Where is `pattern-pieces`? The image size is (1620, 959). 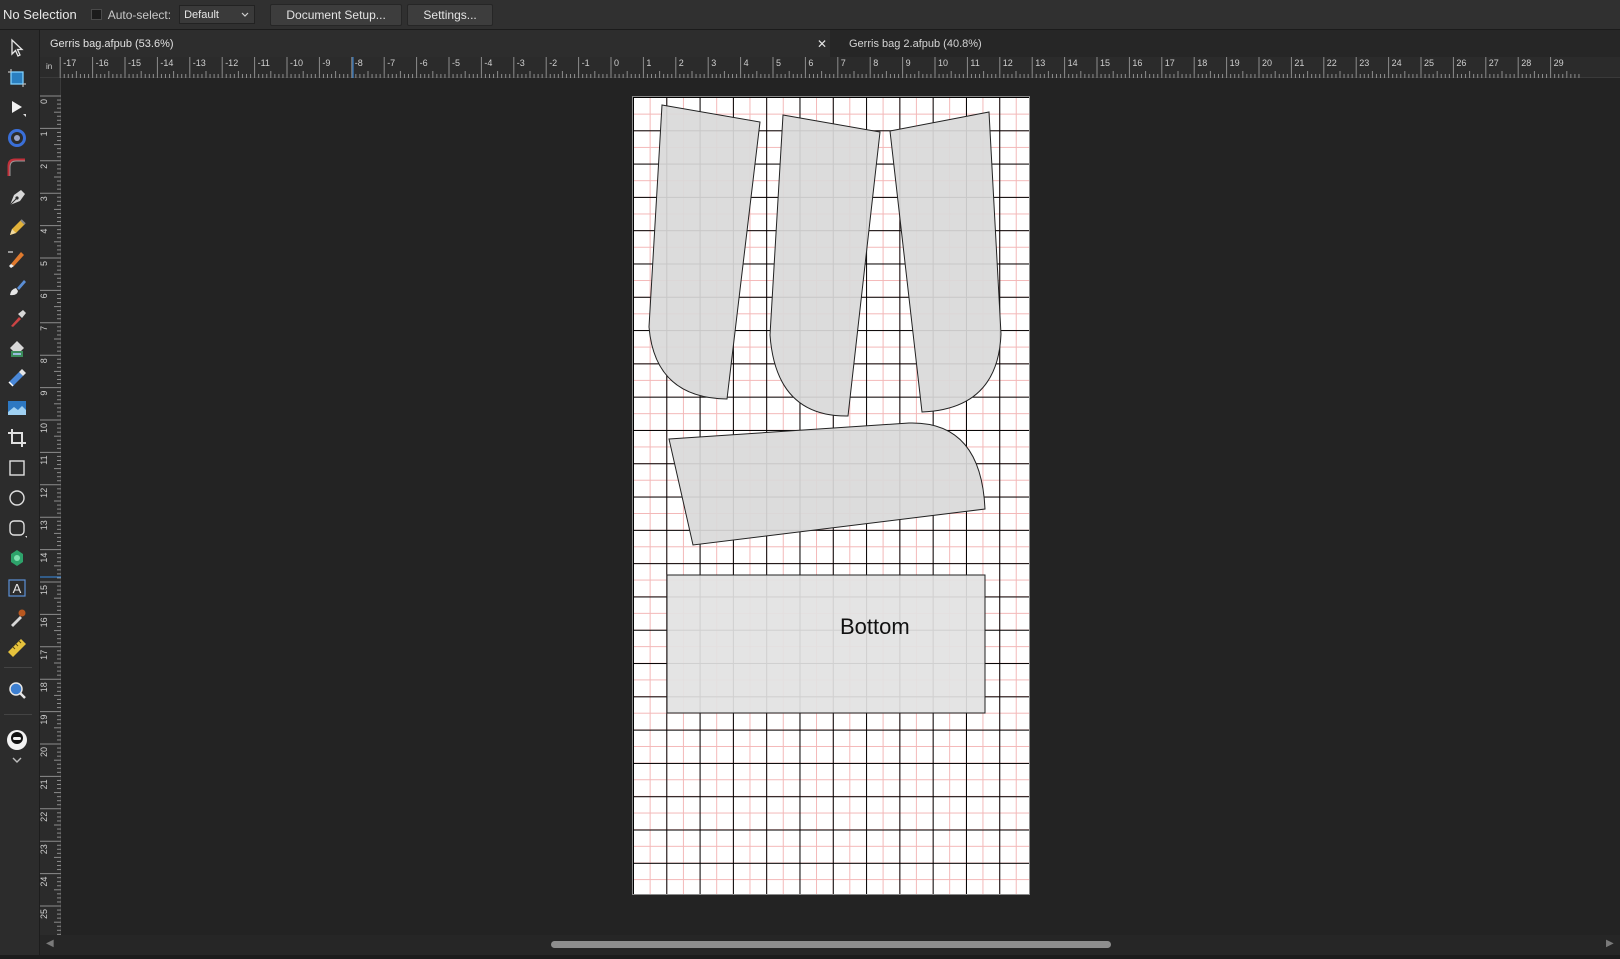 pattern-pieces is located at coordinates (825, 409).